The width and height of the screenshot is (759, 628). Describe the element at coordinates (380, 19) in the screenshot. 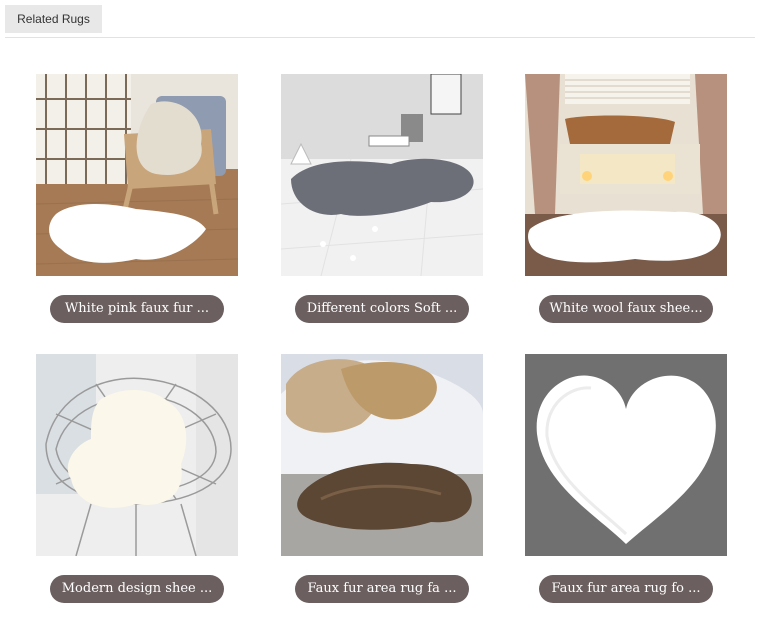

I see `tab-bar: Related Rugs` at that location.